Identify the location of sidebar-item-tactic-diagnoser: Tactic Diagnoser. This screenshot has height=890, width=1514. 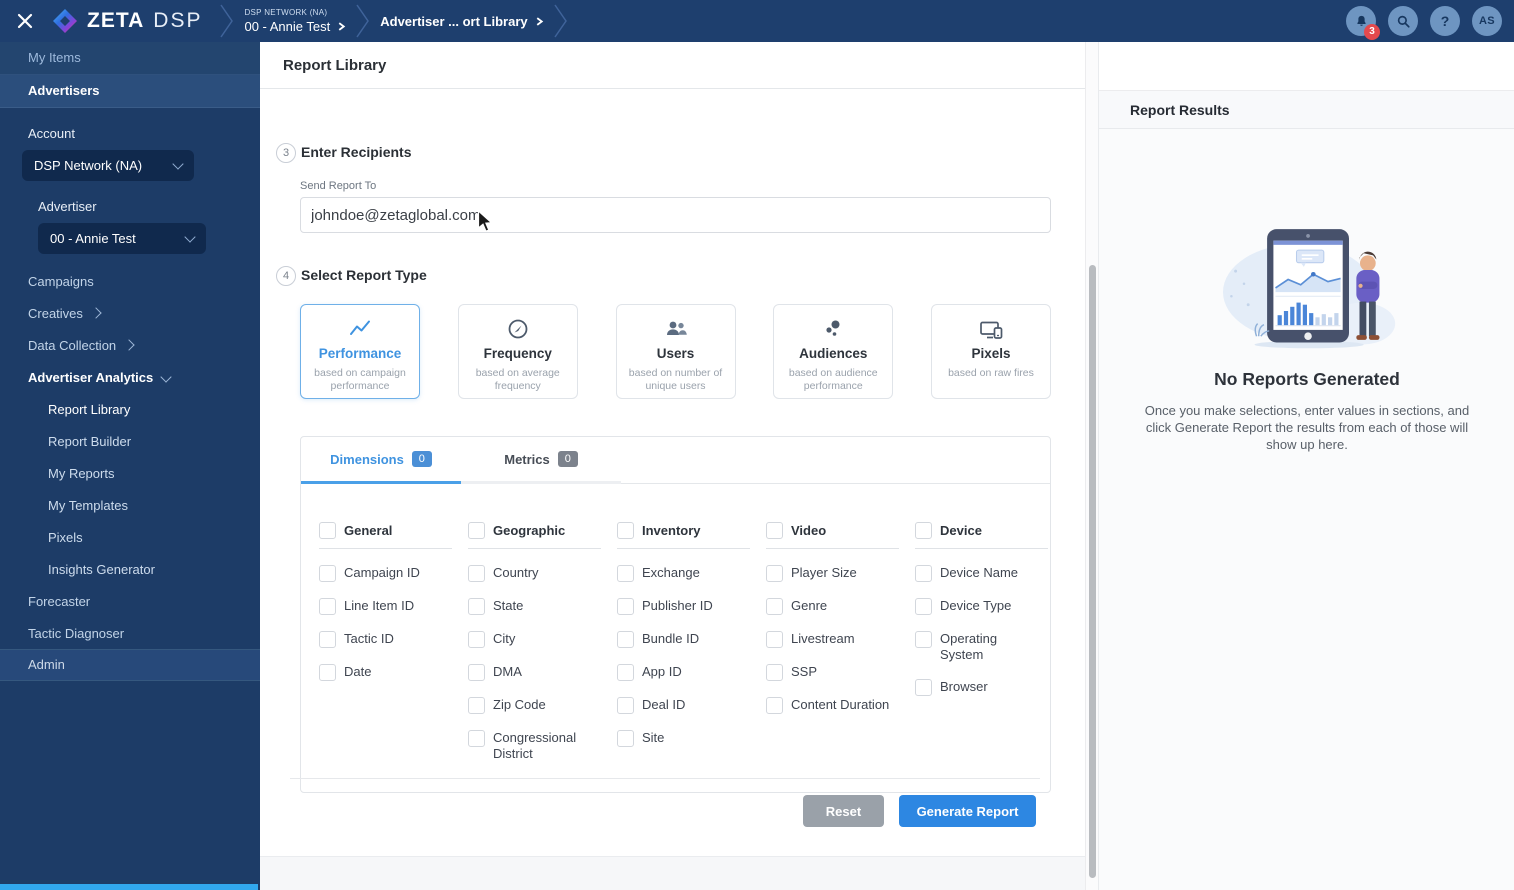
(130, 633).